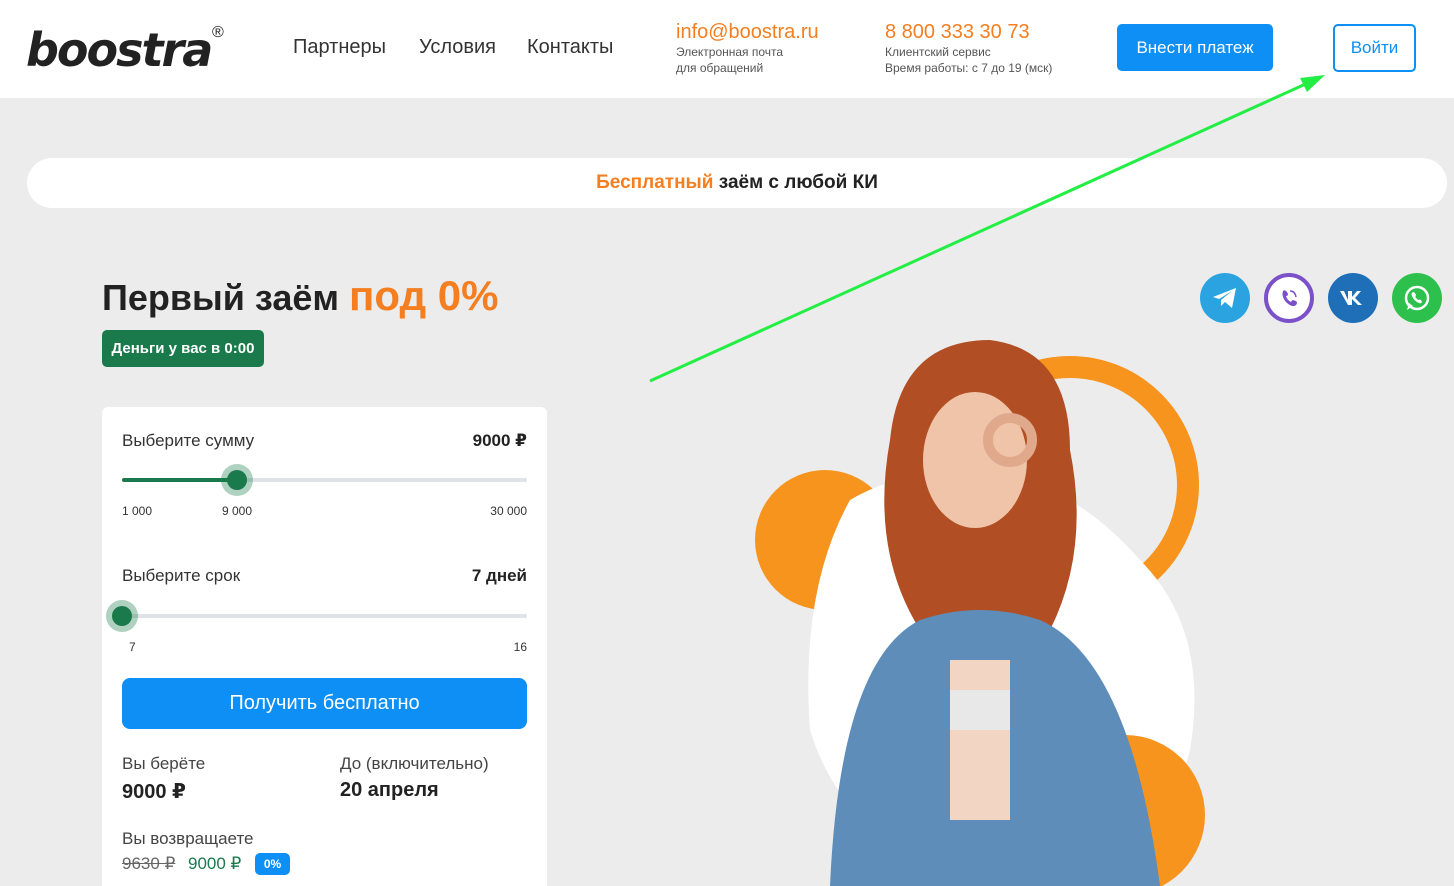 The width and height of the screenshot is (1454, 886). I want to click on amount-max-tick: 30 000, so click(508, 511).